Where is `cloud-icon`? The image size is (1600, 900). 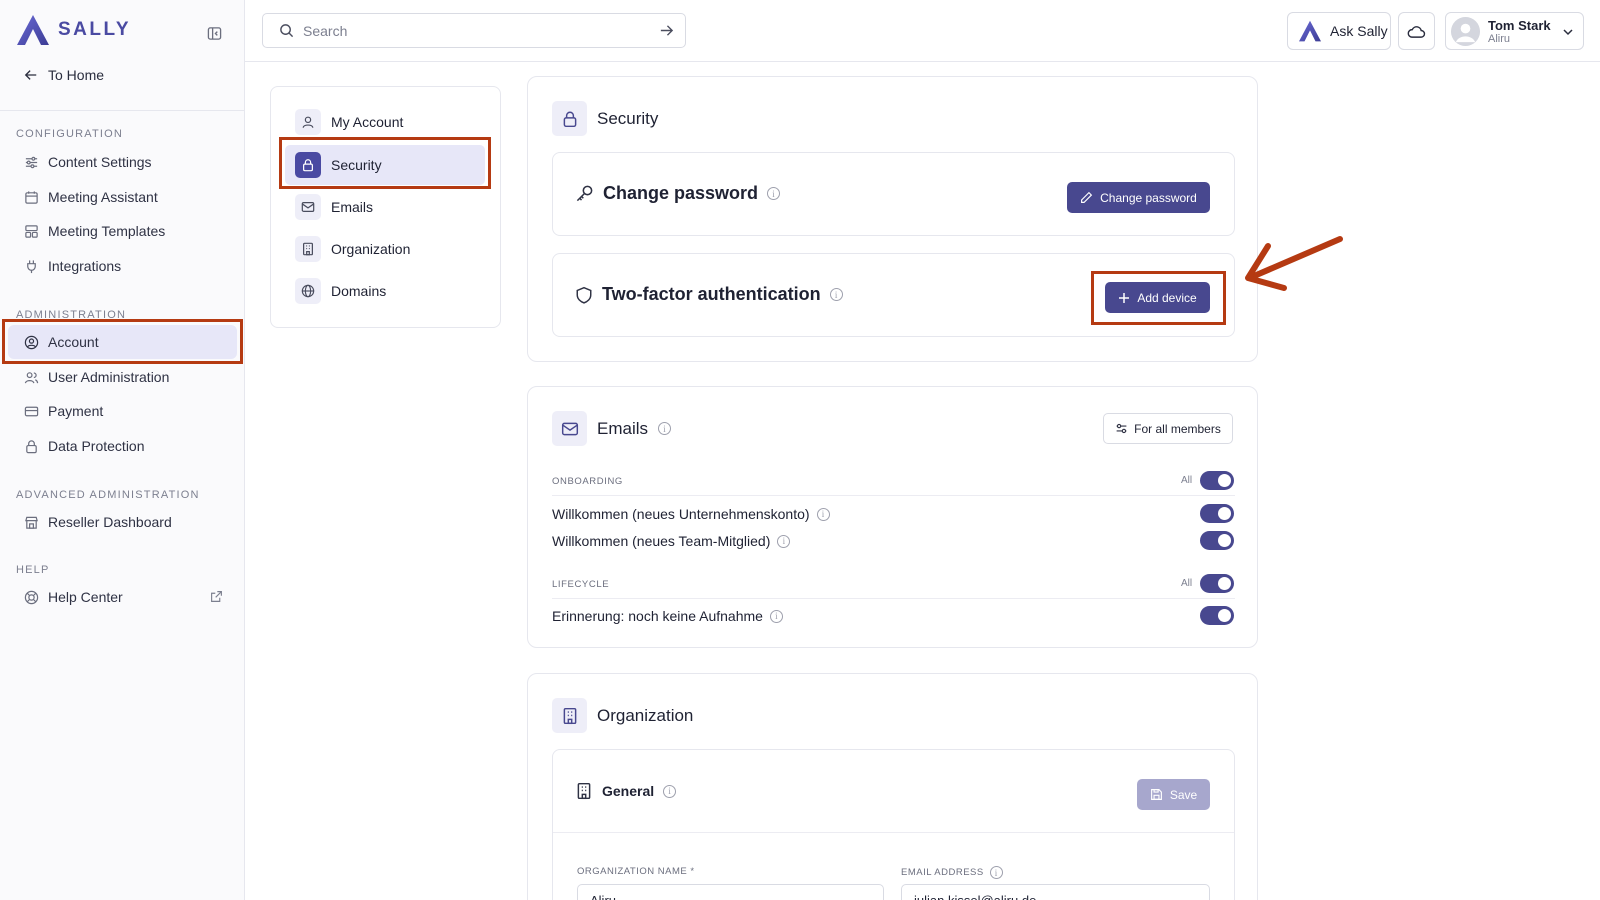
cloud-icon is located at coordinates (1416, 31).